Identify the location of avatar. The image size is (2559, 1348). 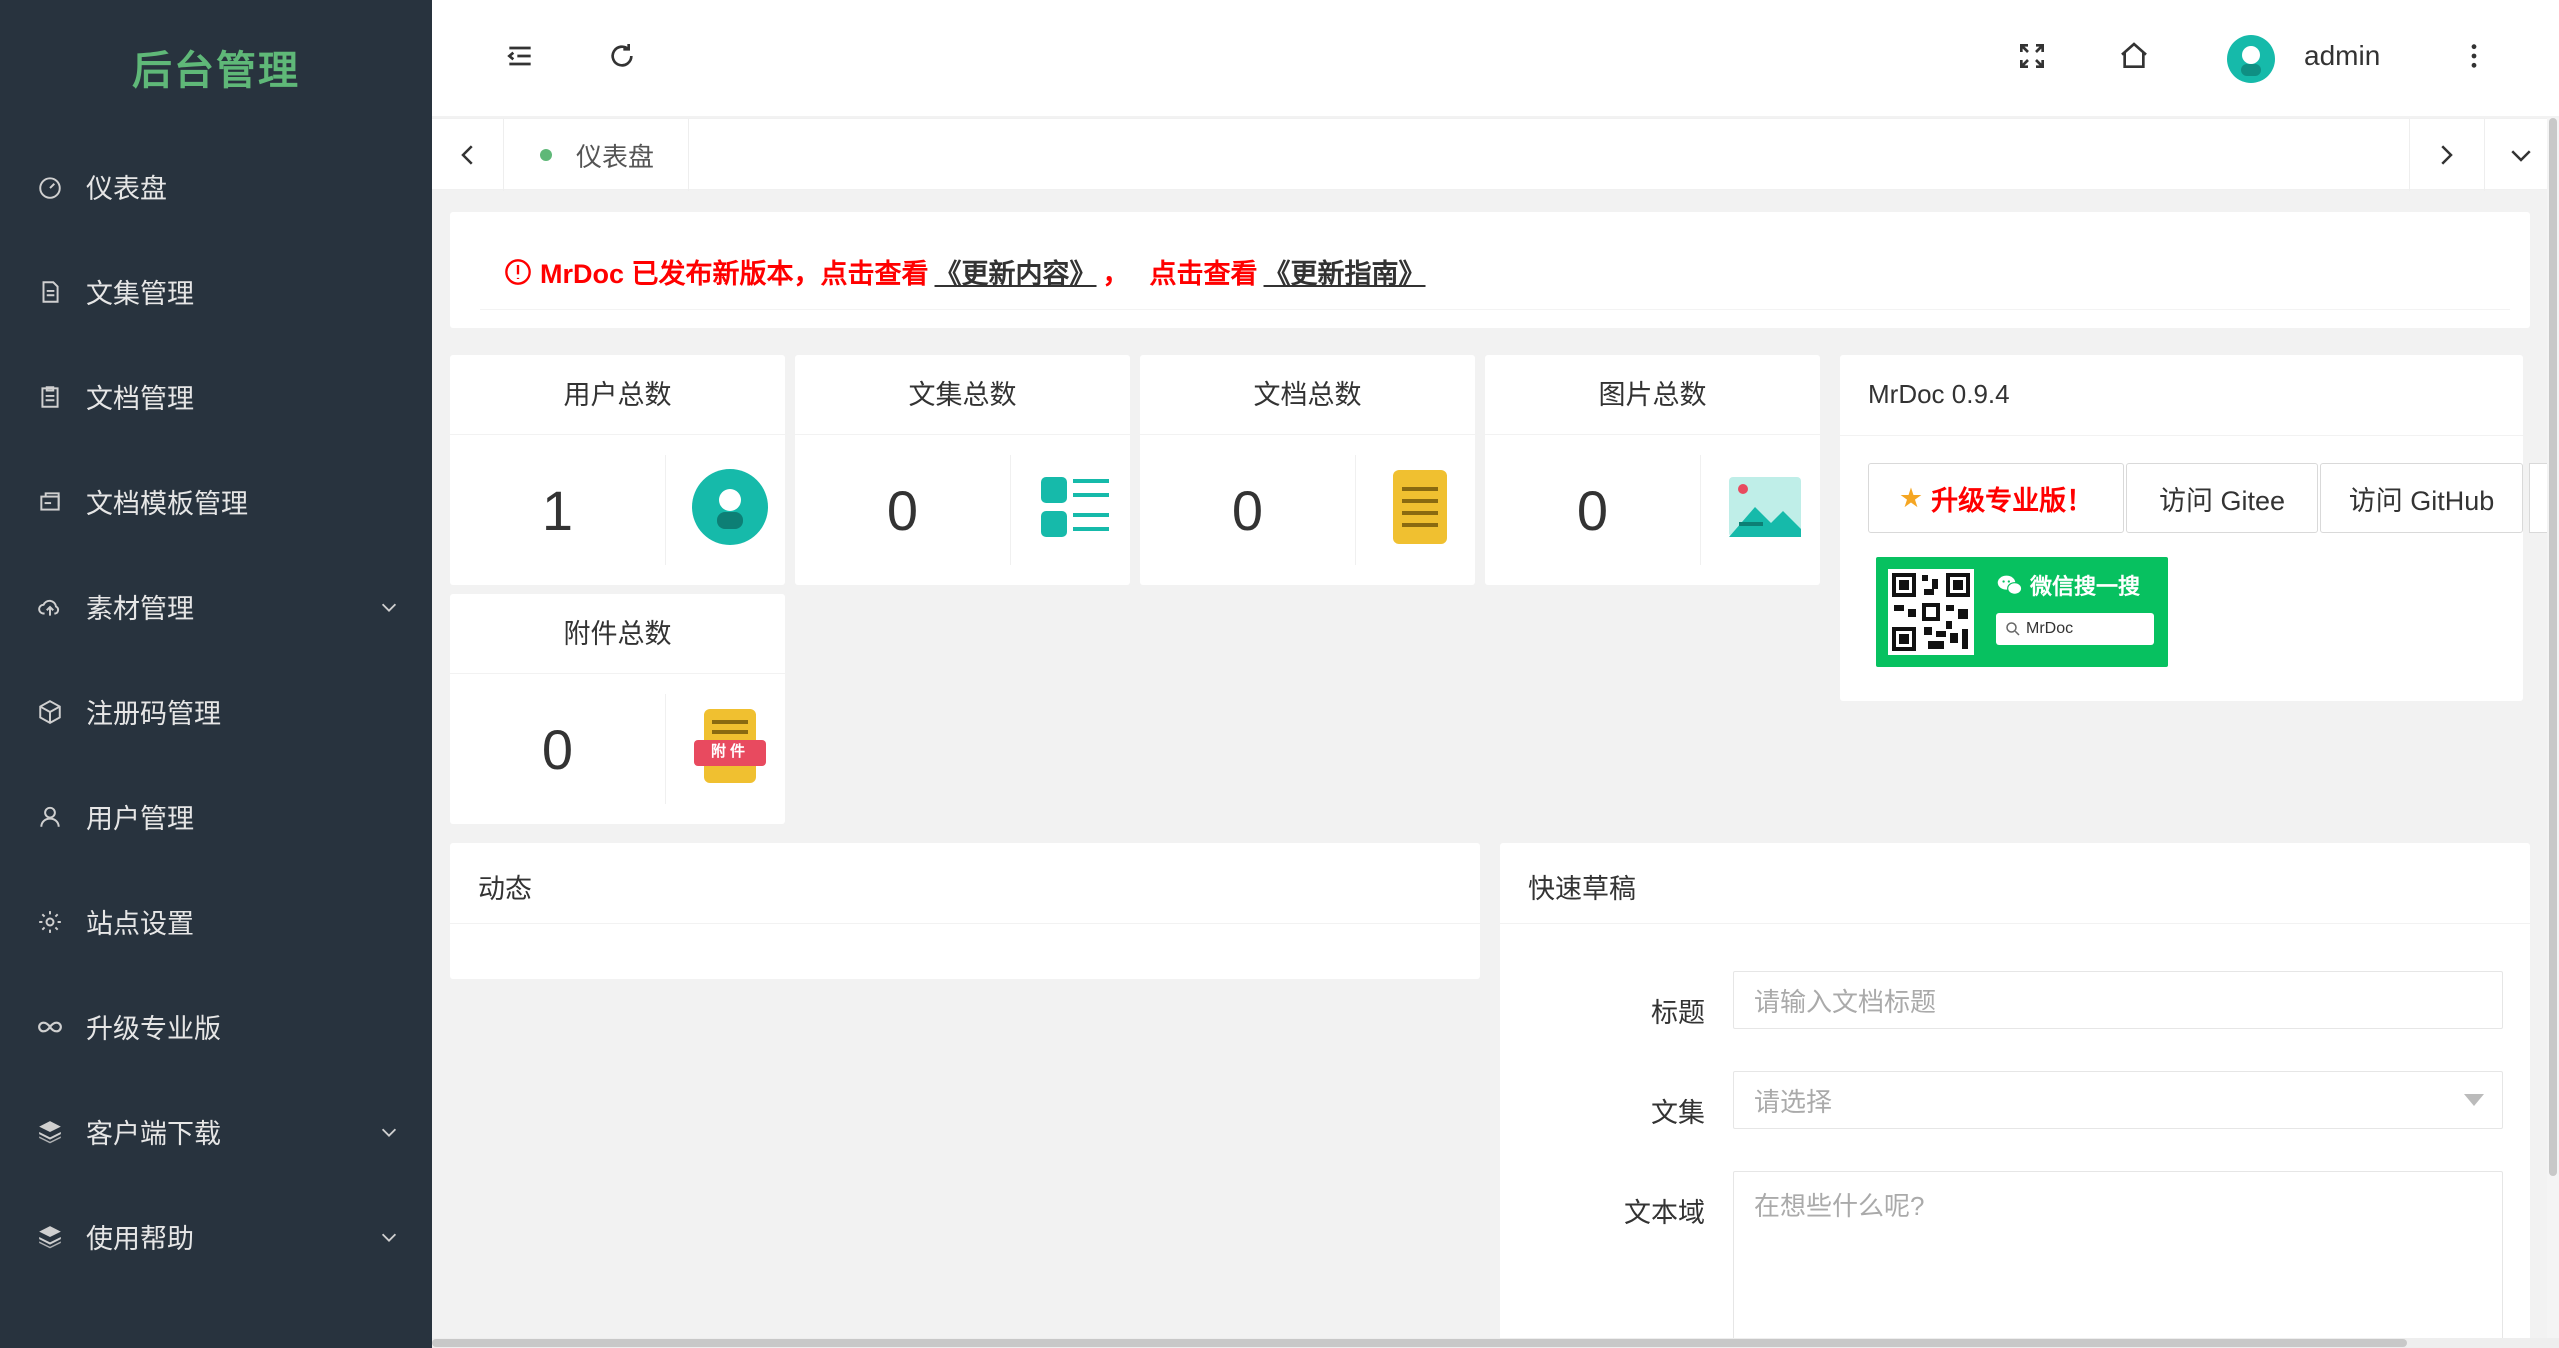
(2251, 59).